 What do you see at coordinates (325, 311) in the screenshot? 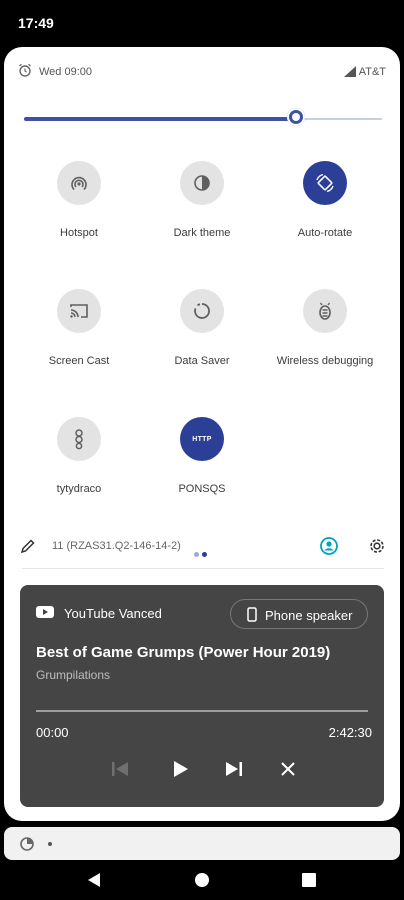
I see `bug-icon` at bounding box center [325, 311].